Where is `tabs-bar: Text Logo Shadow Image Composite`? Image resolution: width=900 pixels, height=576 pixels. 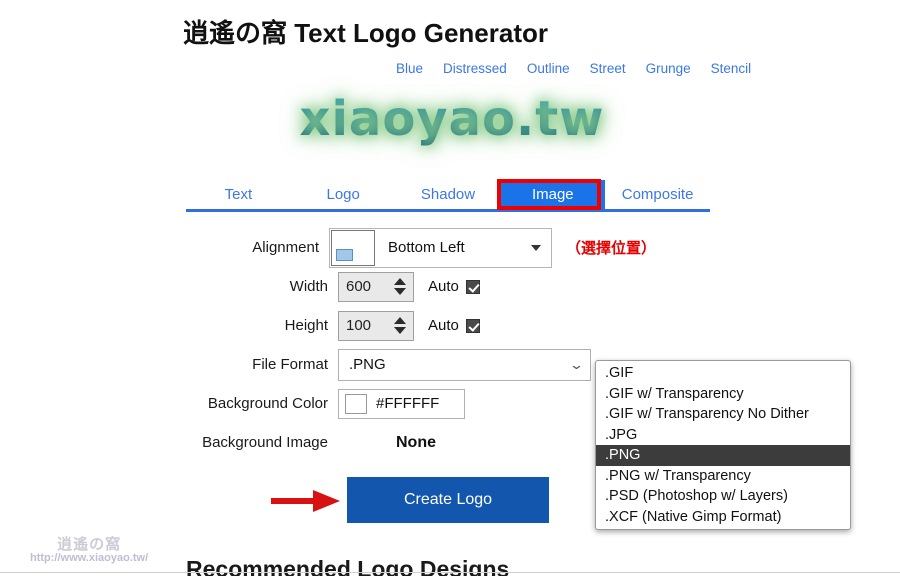 tabs-bar: Text Logo Shadow Image Composite is located at coordinates (448, 196).